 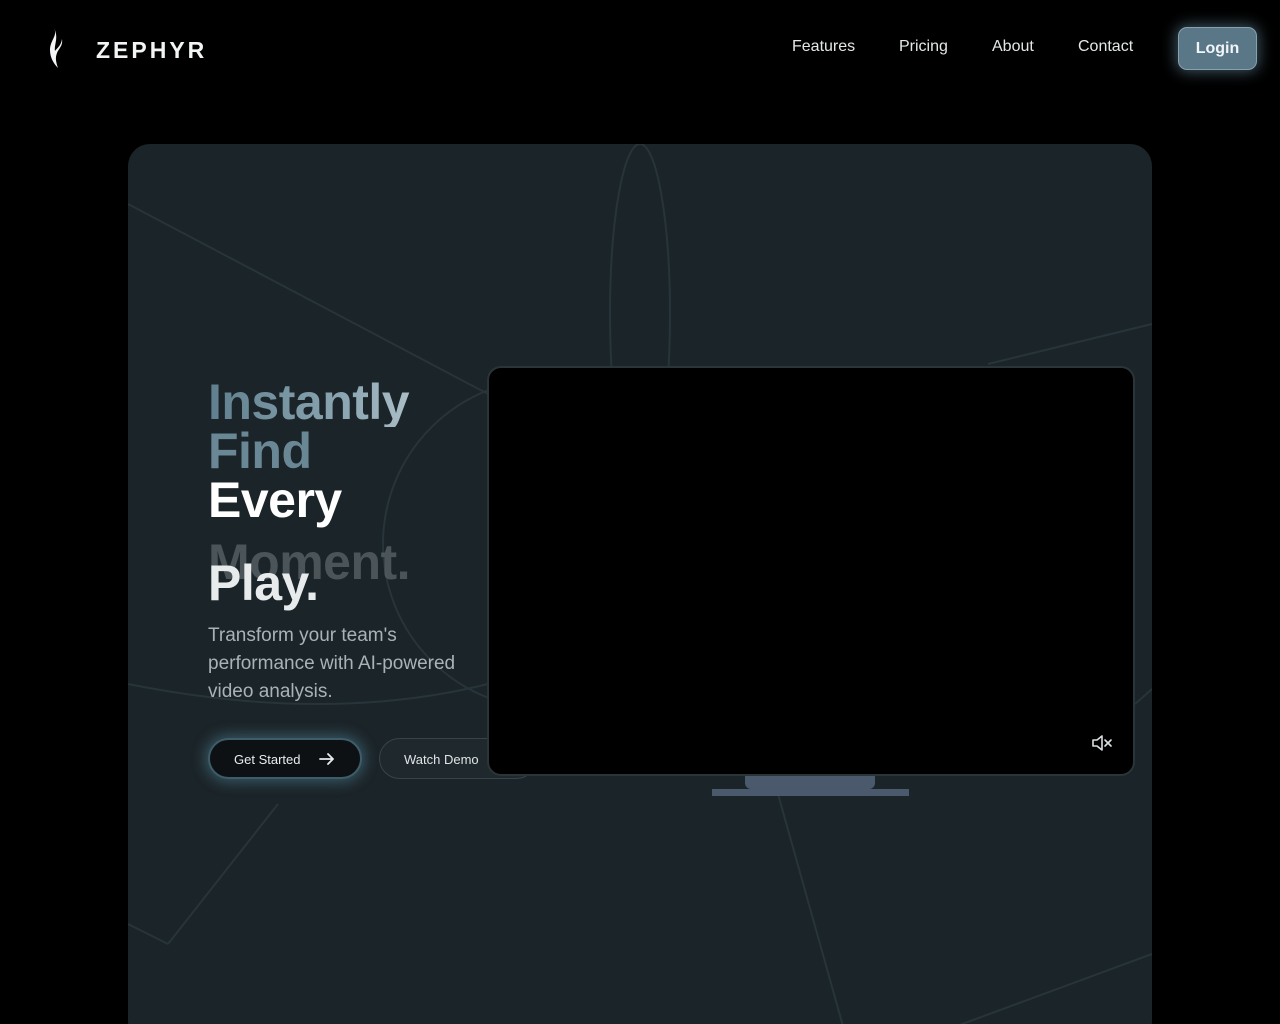 I want to click on headline-word-3: Every, so click(x=275, y=500).